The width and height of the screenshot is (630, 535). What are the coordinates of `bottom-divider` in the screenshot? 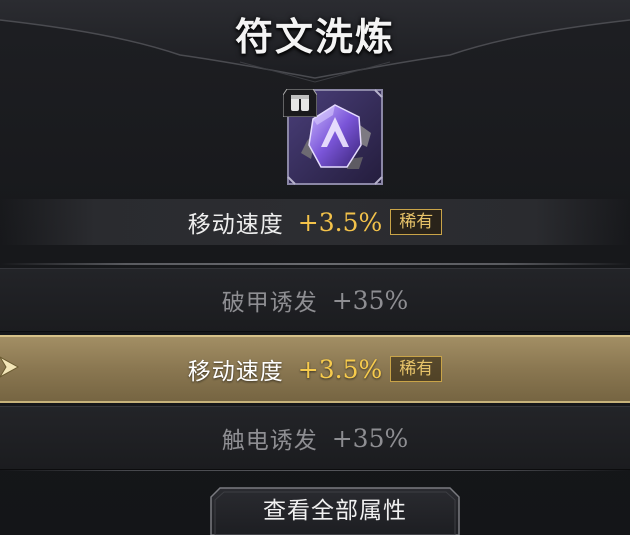 It's located at (315, 470).